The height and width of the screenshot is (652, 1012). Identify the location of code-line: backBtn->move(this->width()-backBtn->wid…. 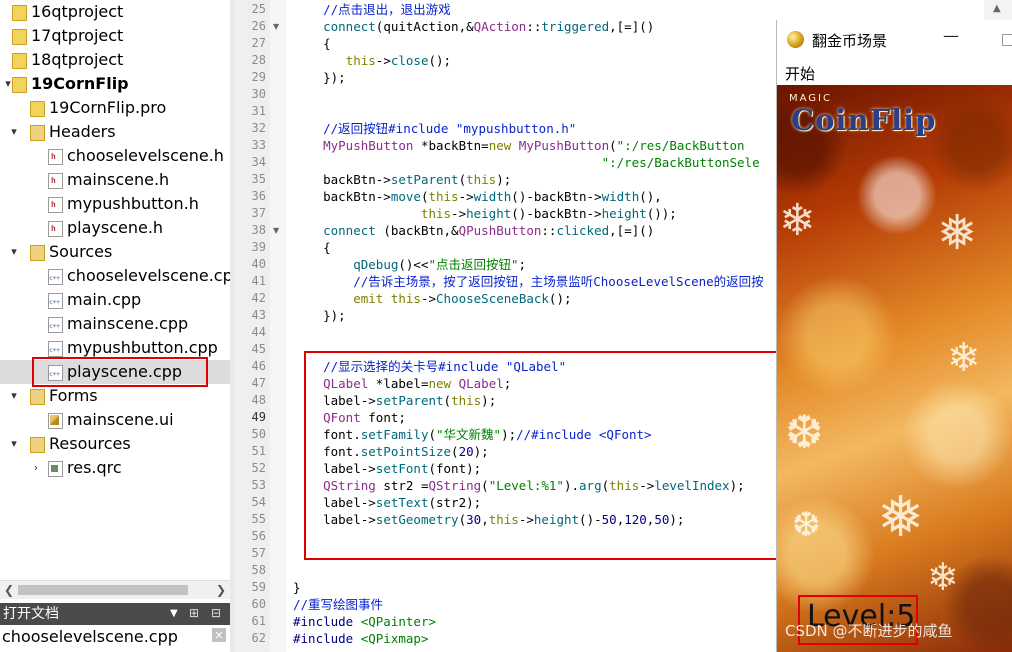
(477, 196).